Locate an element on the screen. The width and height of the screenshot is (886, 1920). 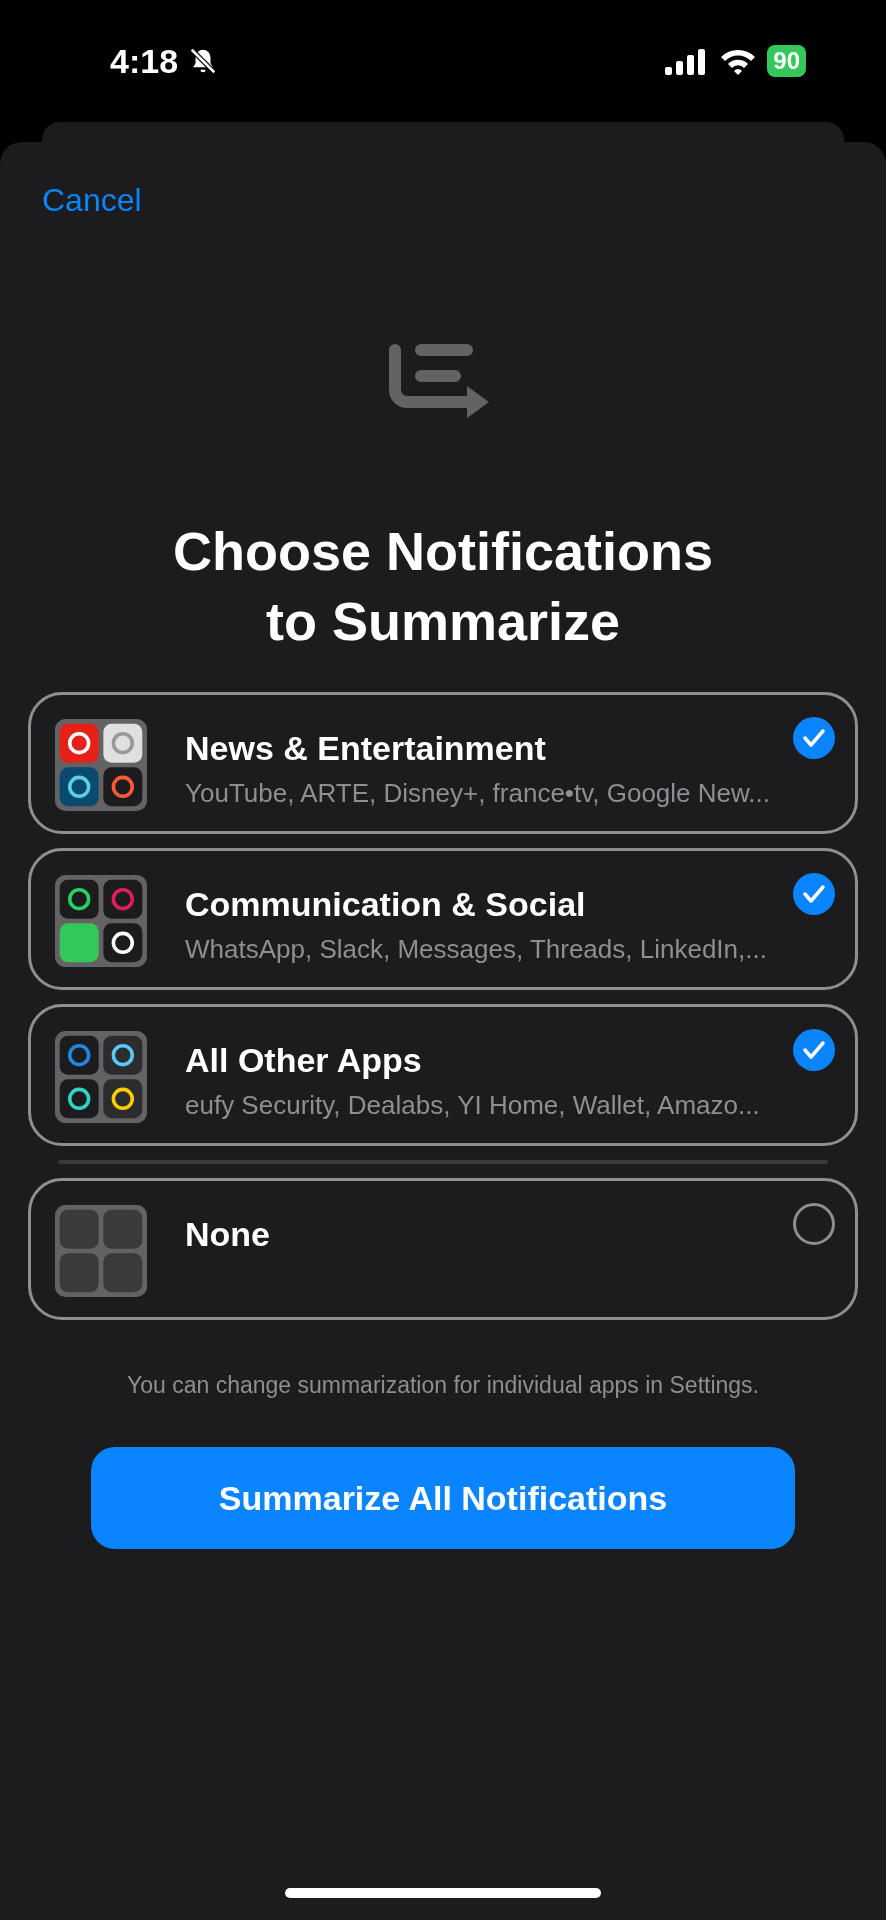
battery-level: 90 is located at coordinates (786, 61).